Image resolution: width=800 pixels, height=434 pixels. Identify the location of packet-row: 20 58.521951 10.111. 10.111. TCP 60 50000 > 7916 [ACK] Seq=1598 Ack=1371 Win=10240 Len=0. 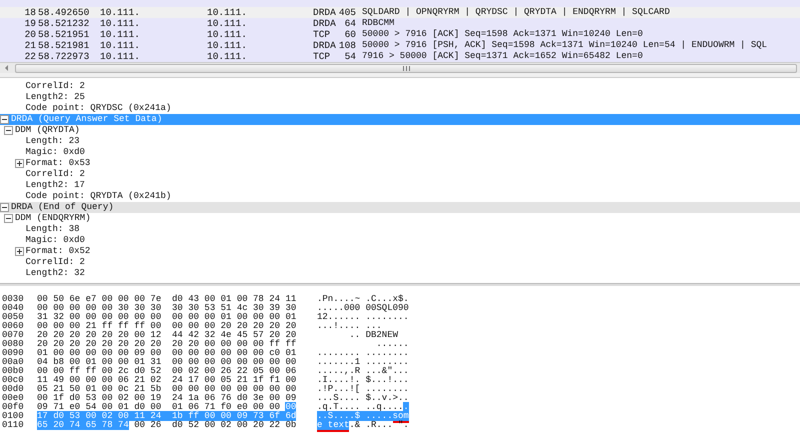
(400, 34).